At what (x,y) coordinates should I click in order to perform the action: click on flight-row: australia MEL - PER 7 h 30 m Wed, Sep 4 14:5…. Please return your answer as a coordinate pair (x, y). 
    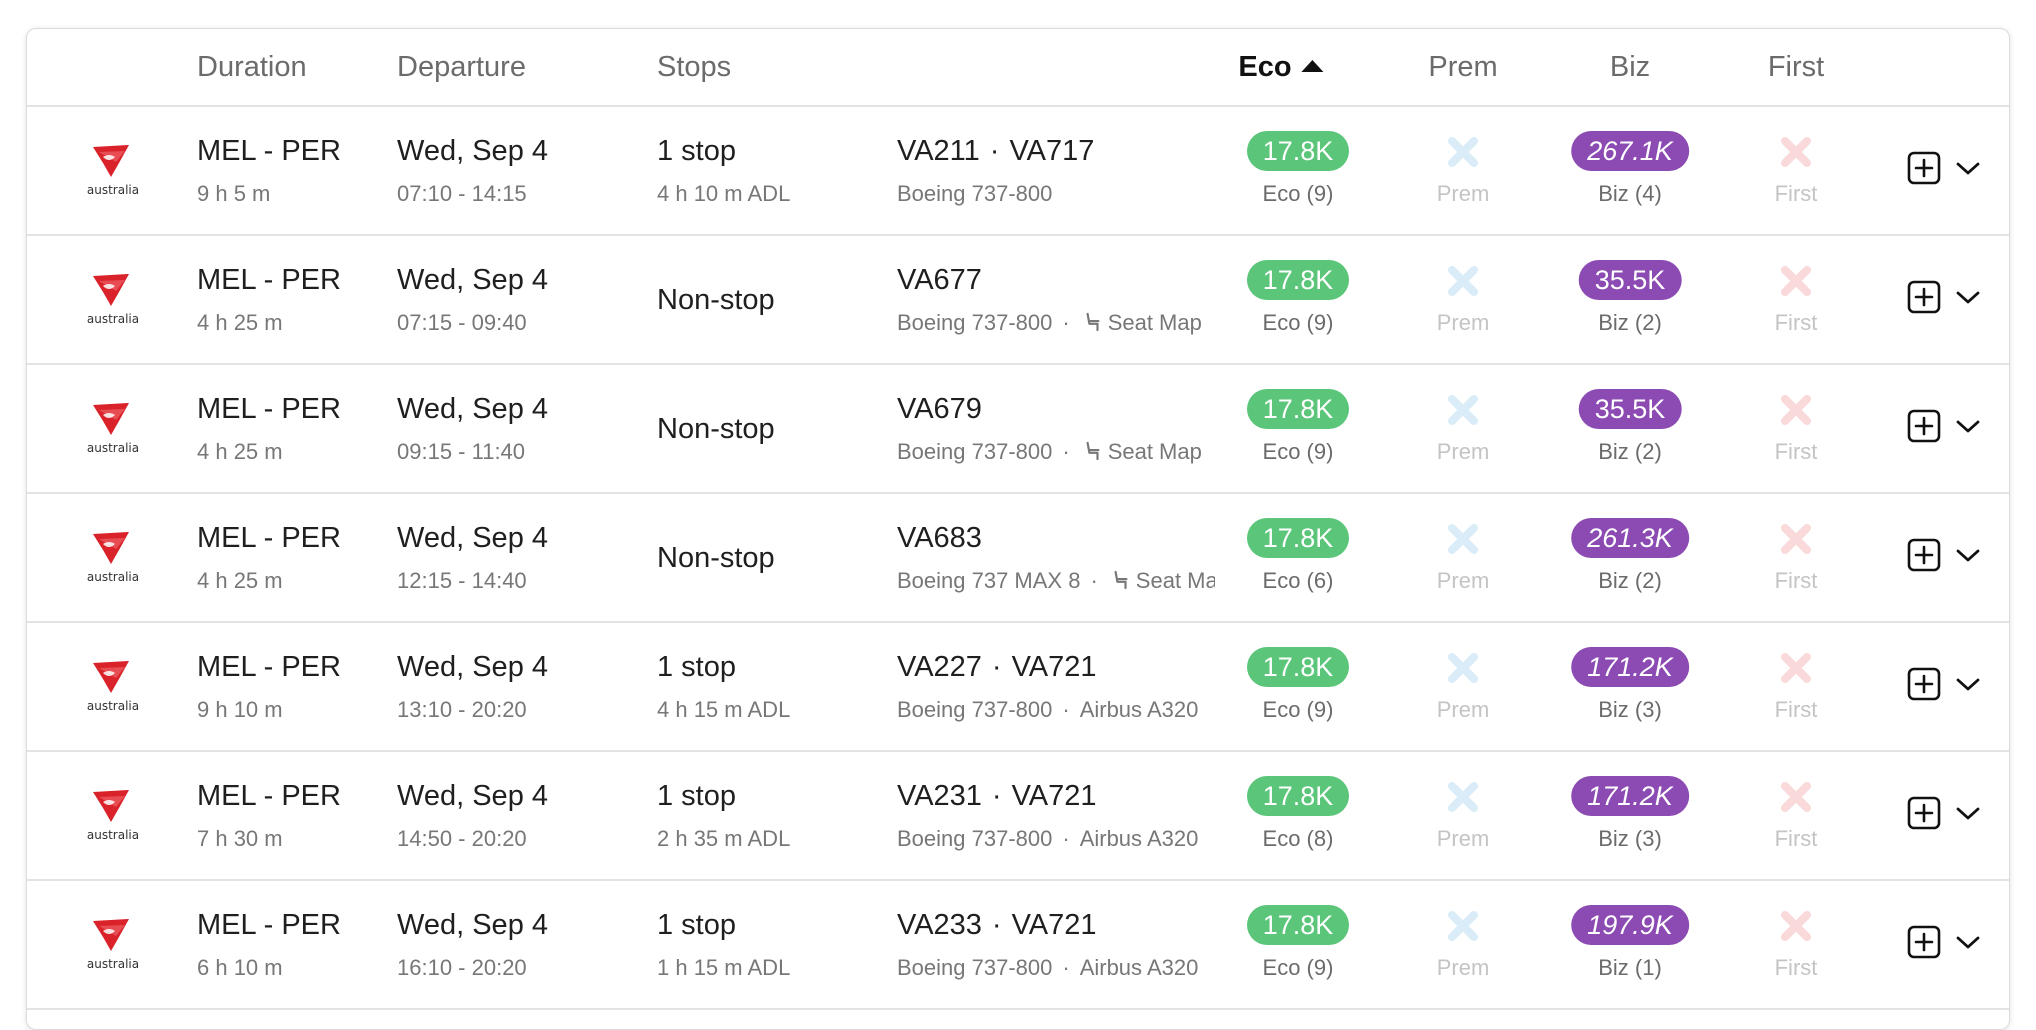
    Looking at the image, I should click on (1018, 816).